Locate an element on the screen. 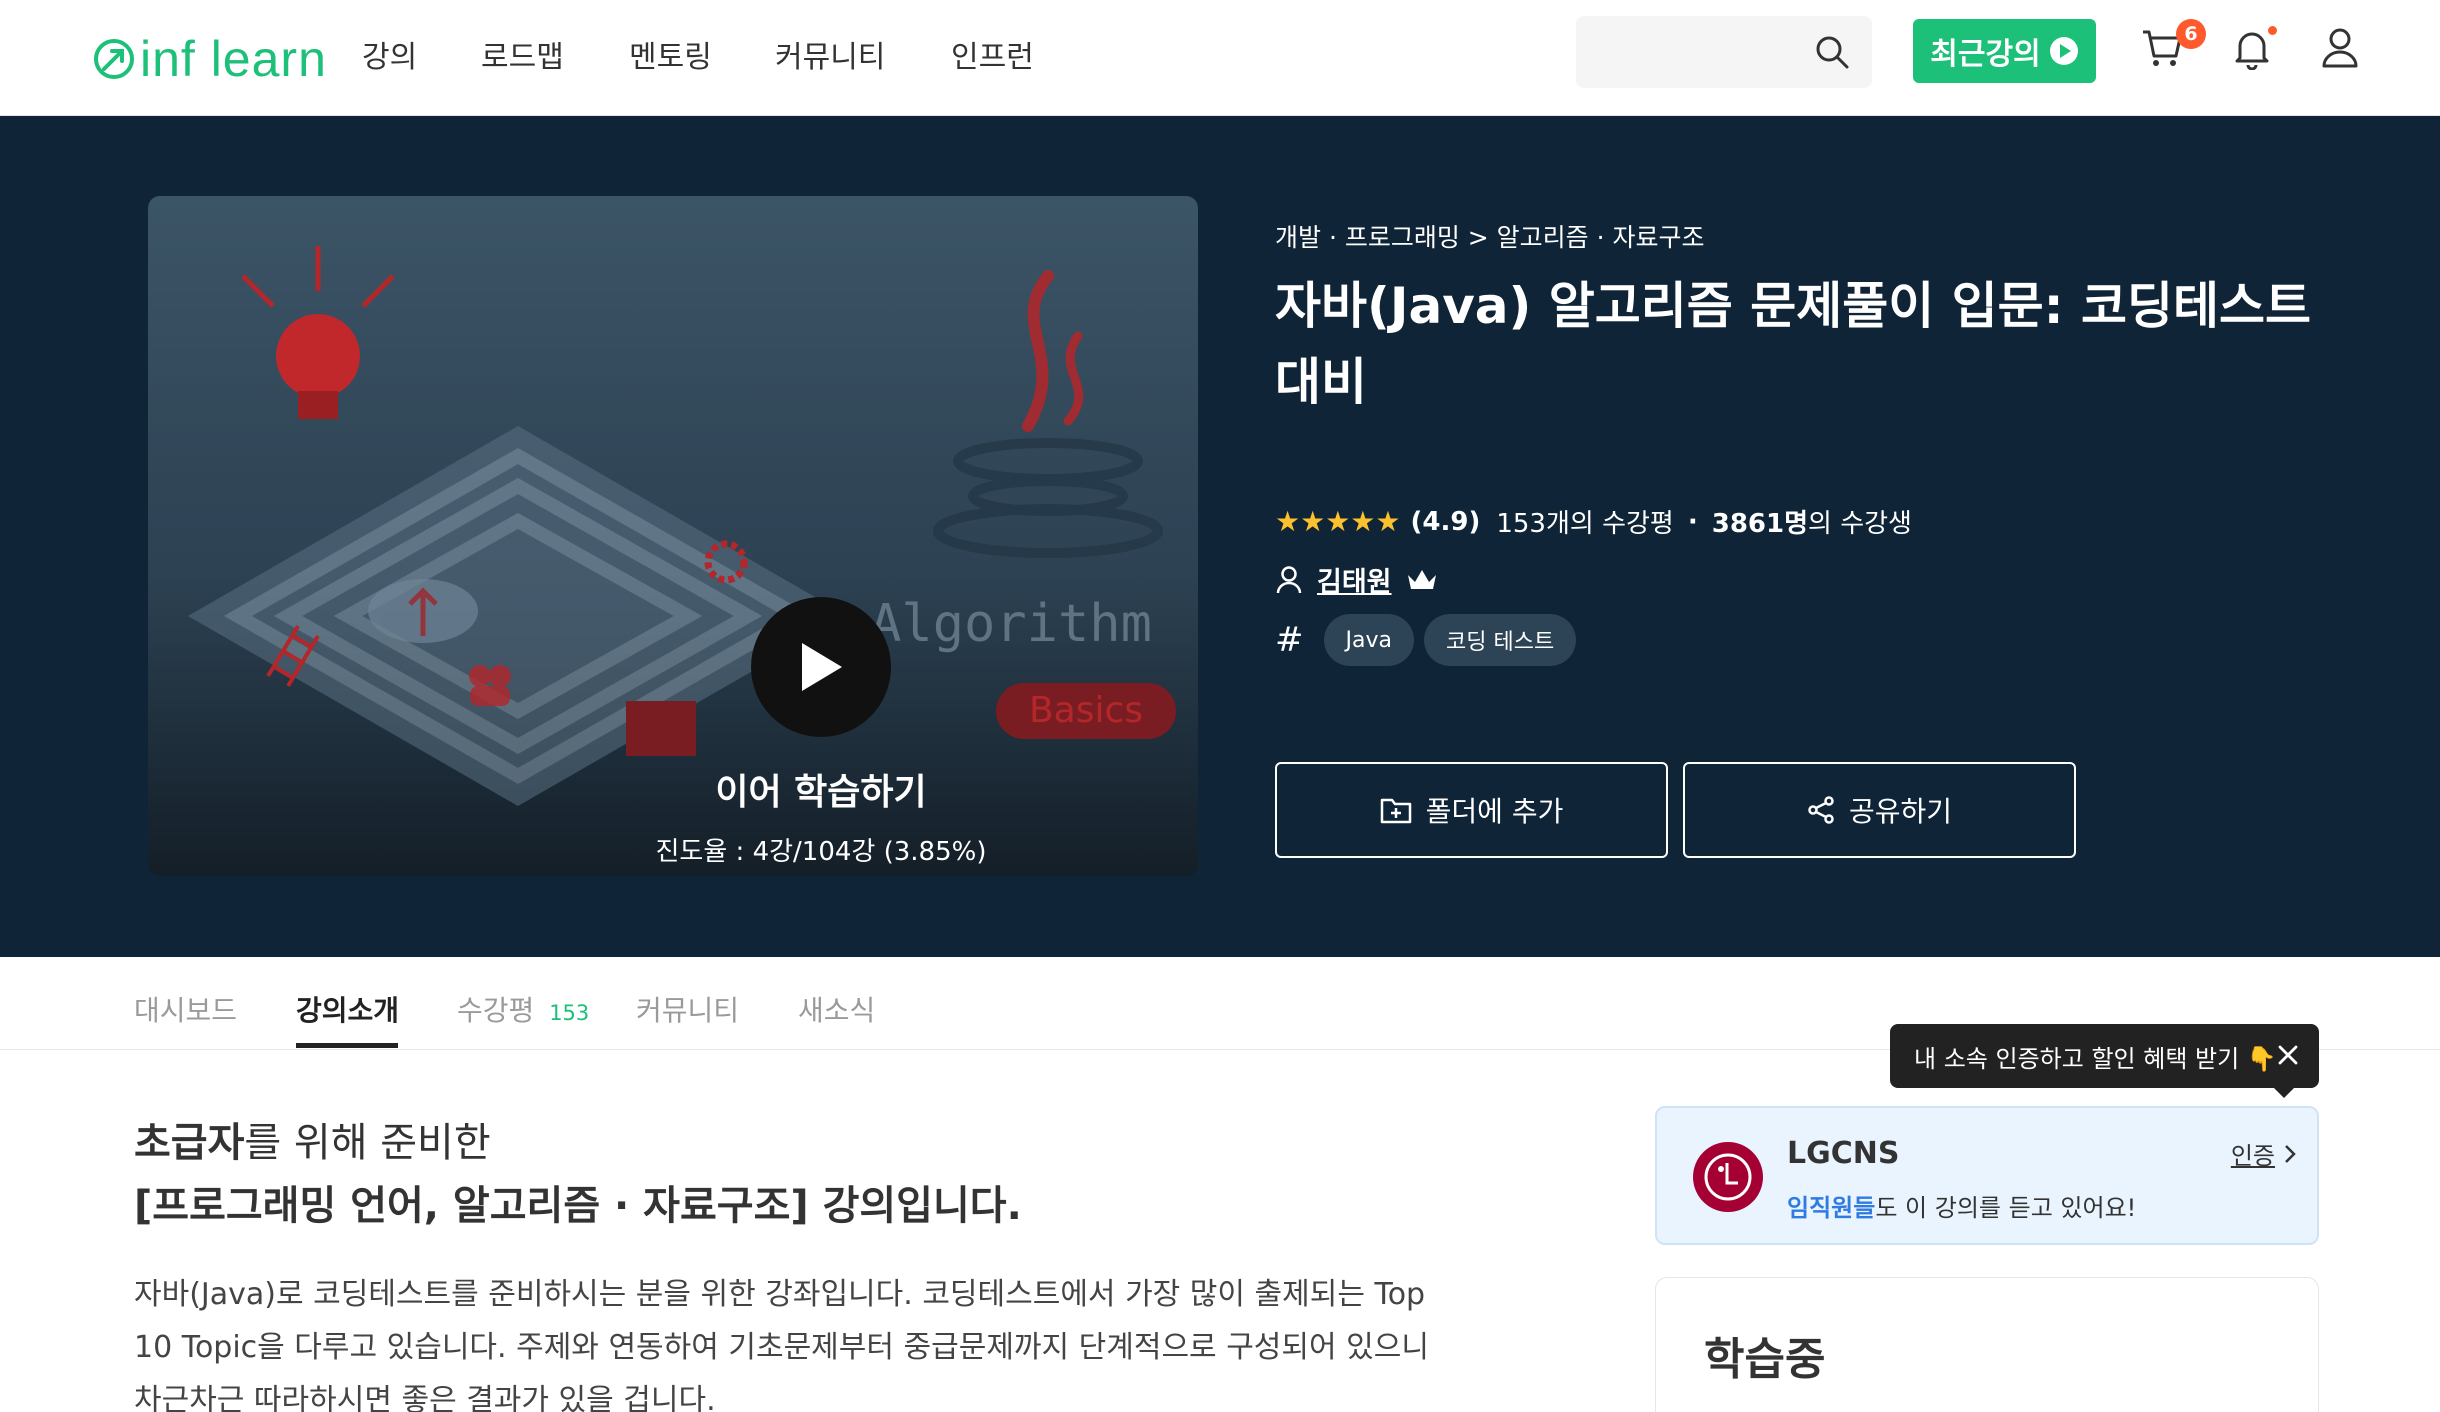 The width and height of the screenshot is (2440, 1412). inflearn-logo: inf learn is located at coordinates (209, 59).